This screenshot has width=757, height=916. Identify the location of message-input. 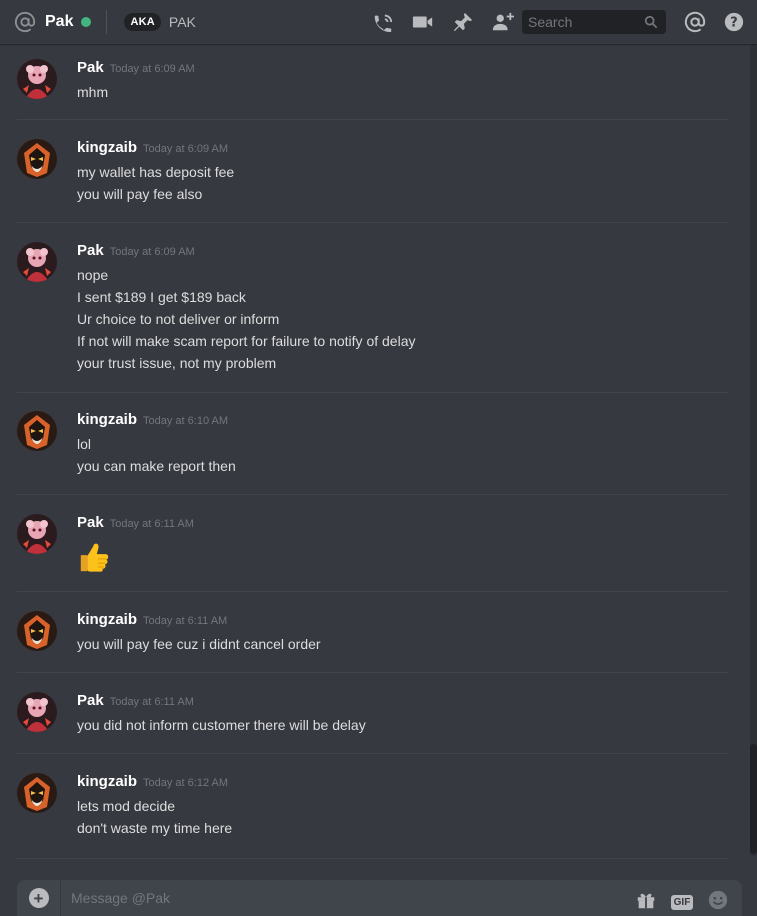
(344, 898).